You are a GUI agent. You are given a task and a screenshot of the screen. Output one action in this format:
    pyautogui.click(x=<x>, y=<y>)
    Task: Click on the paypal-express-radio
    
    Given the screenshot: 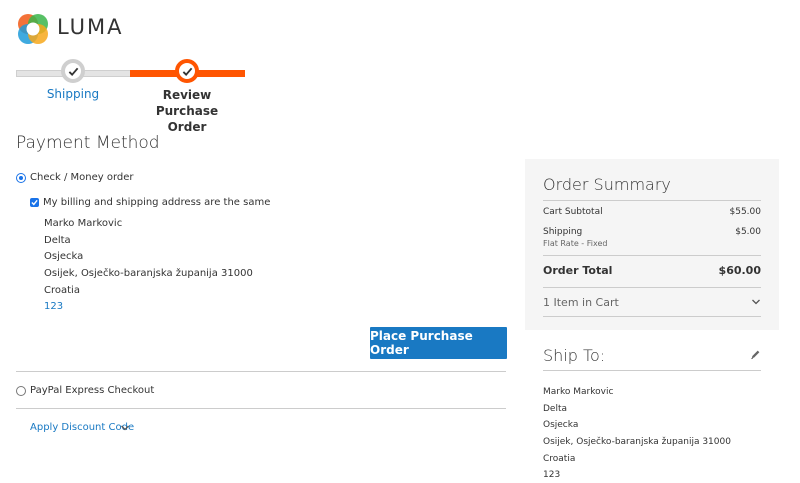 What is the action you would take?
    pyautogui.click(x=21, y=391)
    